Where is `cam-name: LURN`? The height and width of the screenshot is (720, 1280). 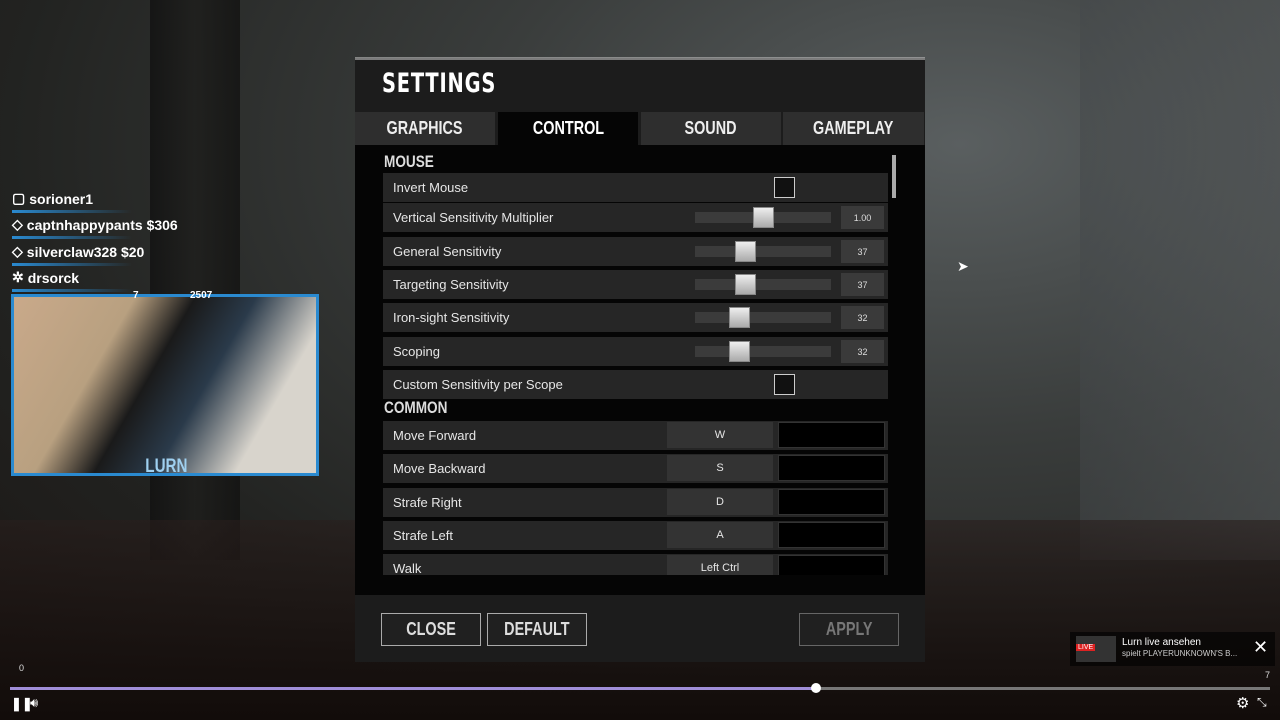
cam-name: LURN is located at coordinates (166, 466).